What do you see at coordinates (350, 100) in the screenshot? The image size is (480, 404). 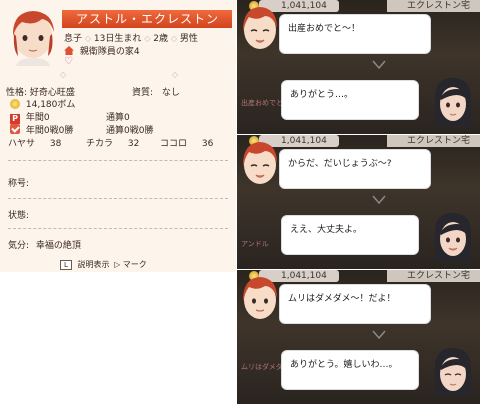 I see `woman-dialogue: ありがとう…。` at bounding box center [350, 100].